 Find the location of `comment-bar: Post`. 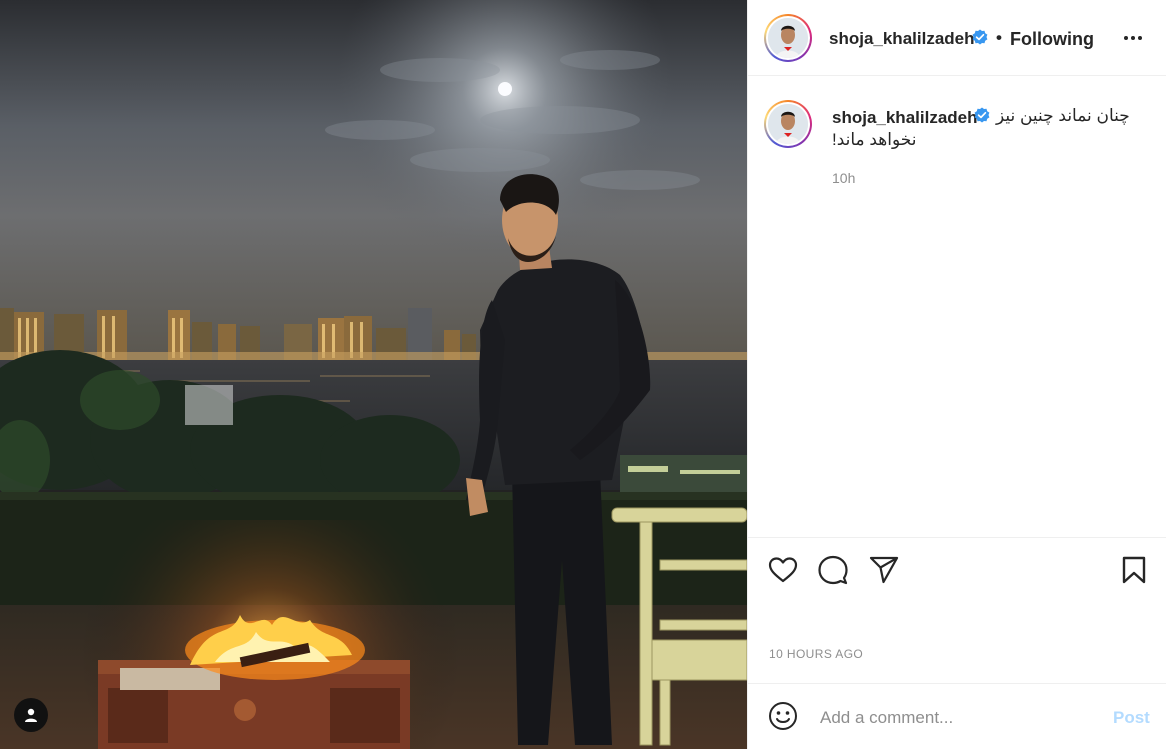

comment-bar: Post is located at coordinates (957, 716).